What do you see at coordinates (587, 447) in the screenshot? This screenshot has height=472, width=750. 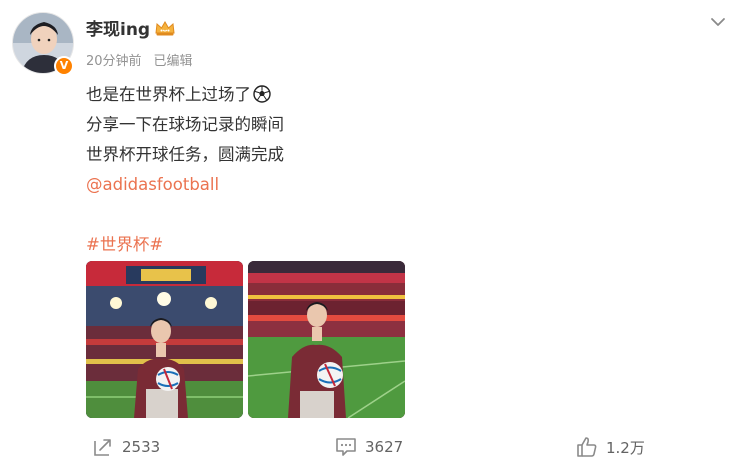 I see `thumbs-up-icon` at bounding box center [587, 447].